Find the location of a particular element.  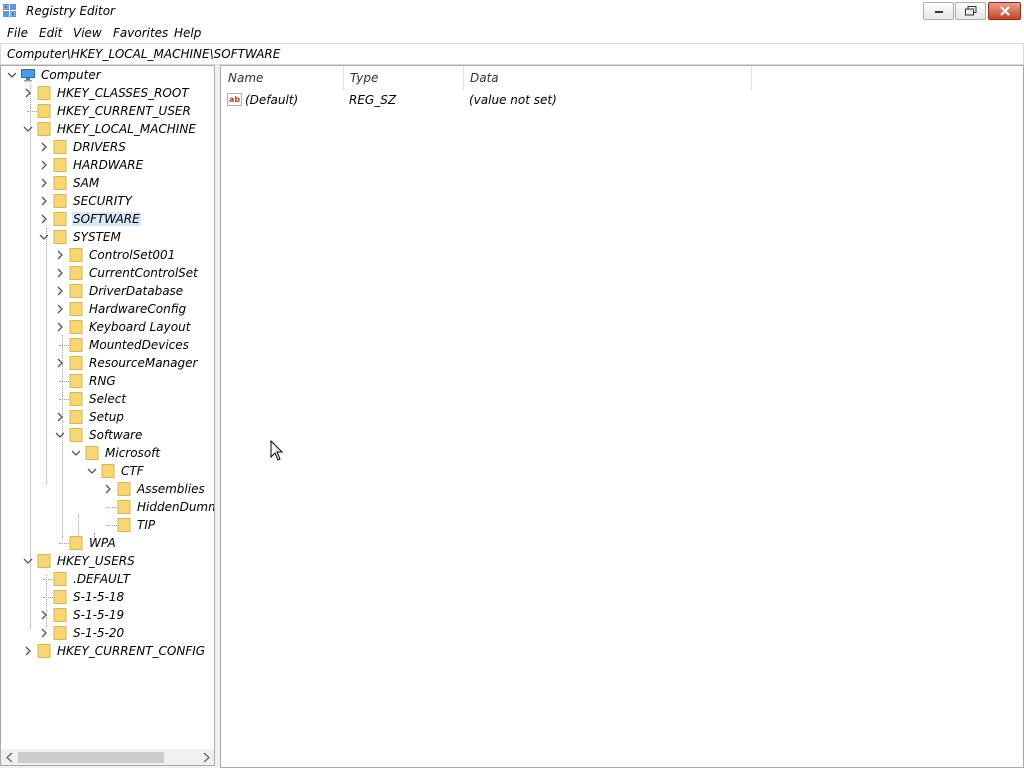

tree-node: SECURITY is located at coordinates (107, 201).